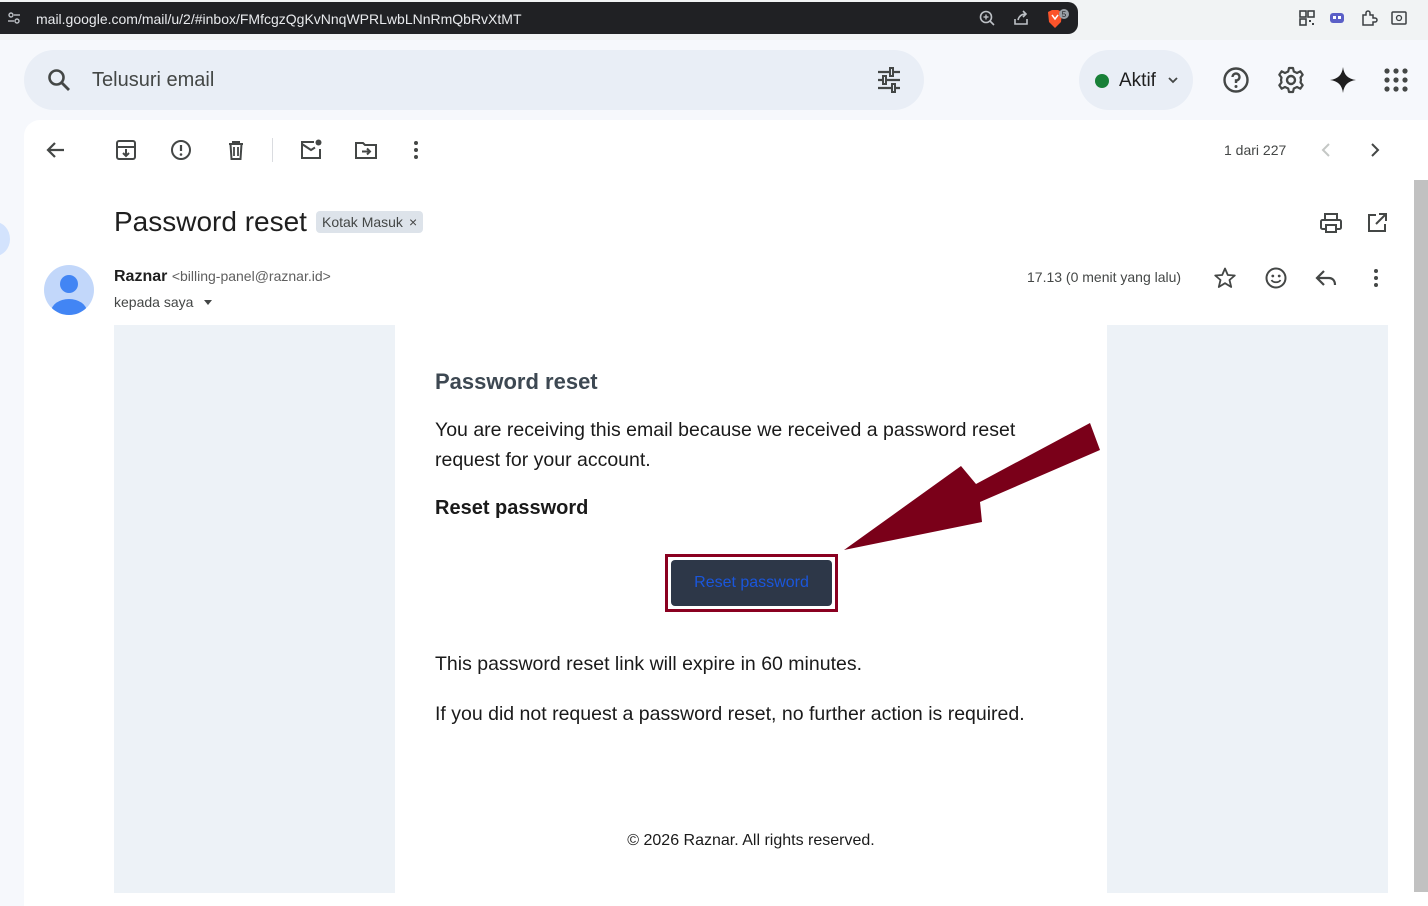 Image resolution: width=1428 pixels, height=906 pixels. I want to click on zoom-icon, so click(987, 18).